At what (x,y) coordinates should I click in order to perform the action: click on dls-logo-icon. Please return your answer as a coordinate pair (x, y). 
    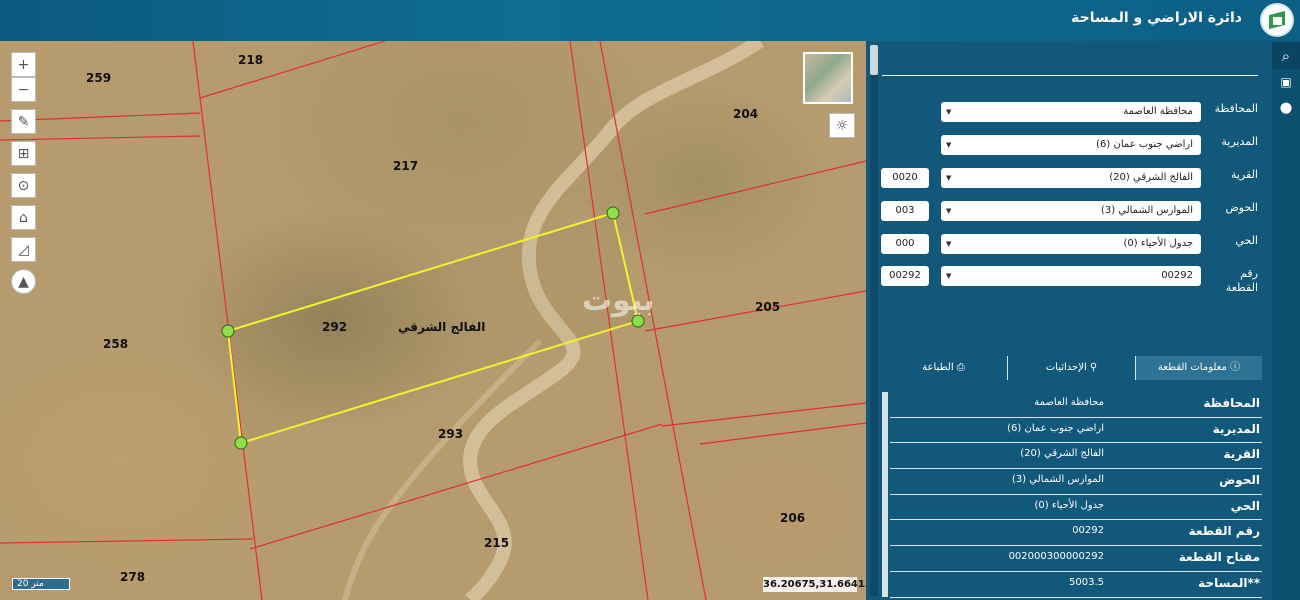
    Looking at the image, I should click on (1277, 20).